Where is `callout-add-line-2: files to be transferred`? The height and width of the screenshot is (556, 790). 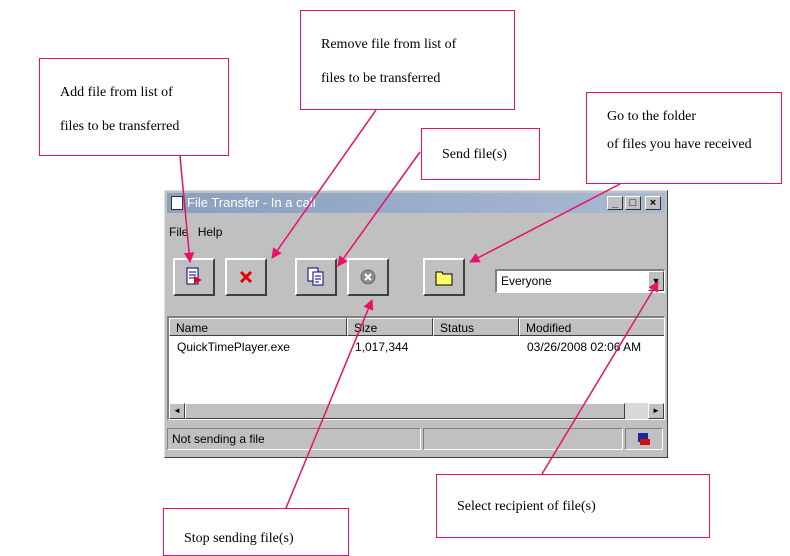 callout-add-line-2: files to be transferred is located at coordinates (120, 126).